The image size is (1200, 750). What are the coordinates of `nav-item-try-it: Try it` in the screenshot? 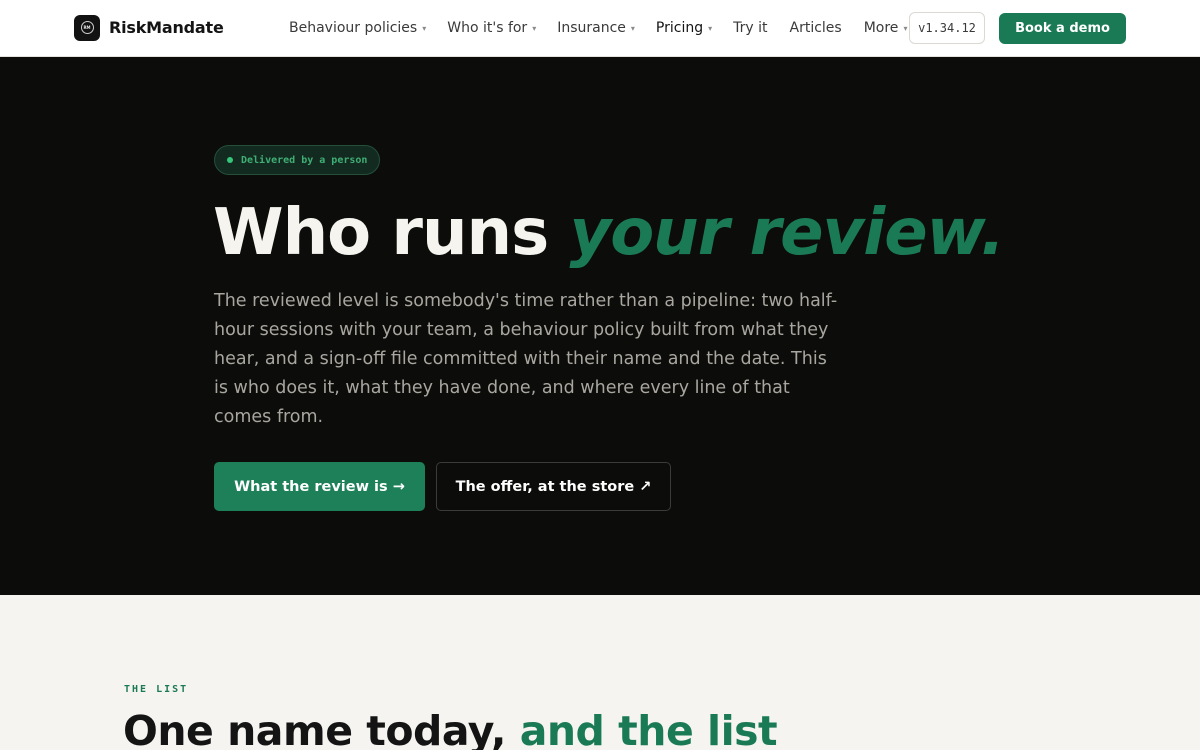 It's located at (750, 28).